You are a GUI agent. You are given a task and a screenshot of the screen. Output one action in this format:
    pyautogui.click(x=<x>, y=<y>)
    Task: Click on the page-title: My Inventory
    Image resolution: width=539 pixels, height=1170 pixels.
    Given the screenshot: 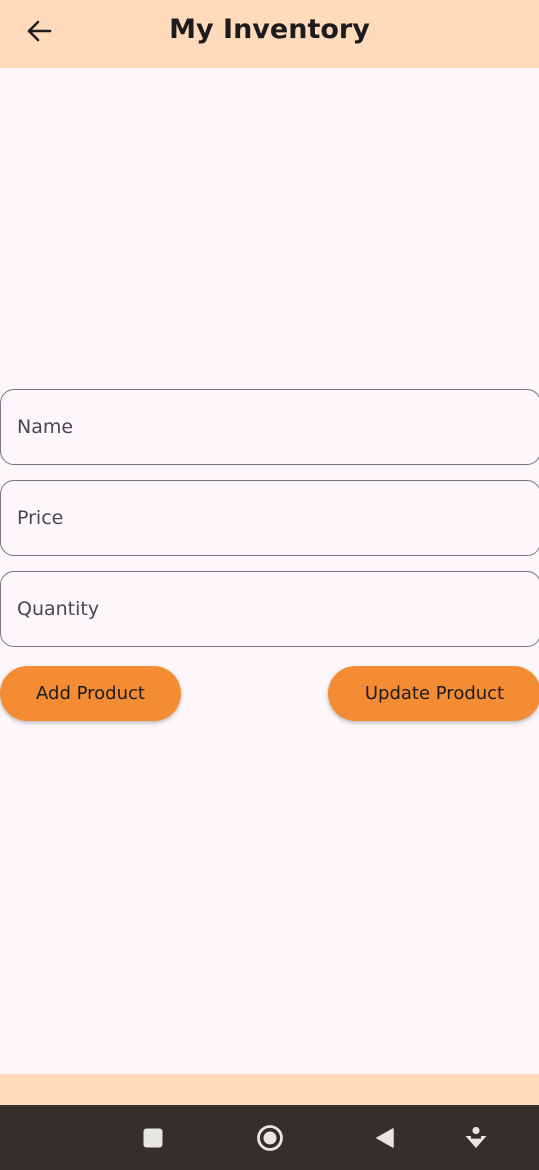 What is the action you would take?
    pyautogui.click(x=269, y=29)
    